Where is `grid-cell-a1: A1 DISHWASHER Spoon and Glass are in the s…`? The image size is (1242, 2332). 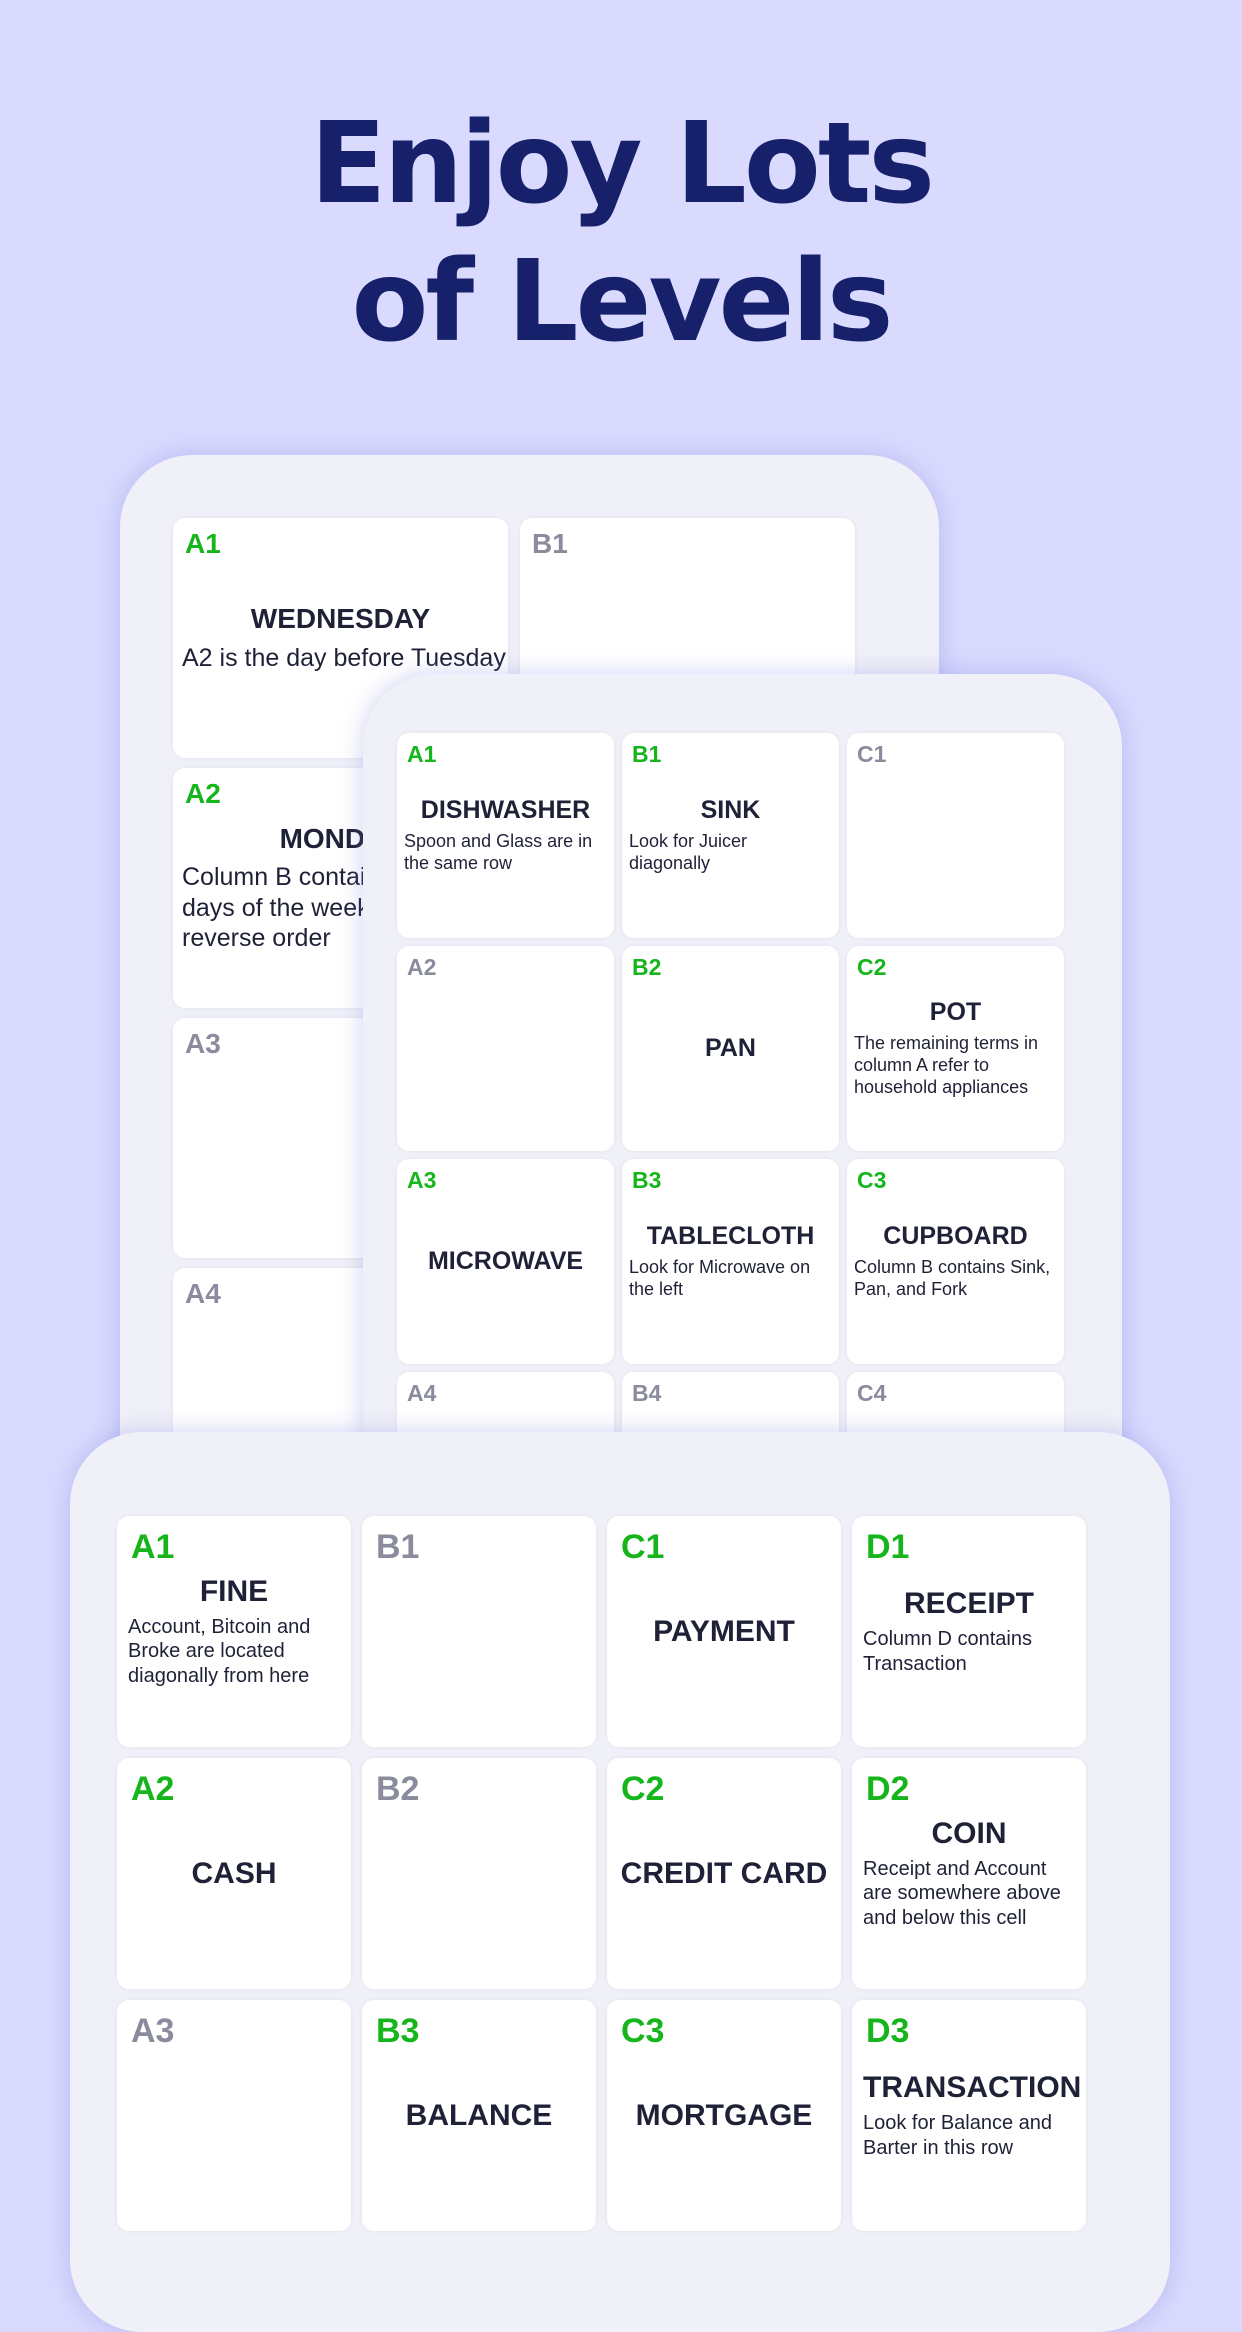
grid-cell-a1: A1 DISHWASHER Spoon and Glass are in the s… is located at coordinates (505, 835).